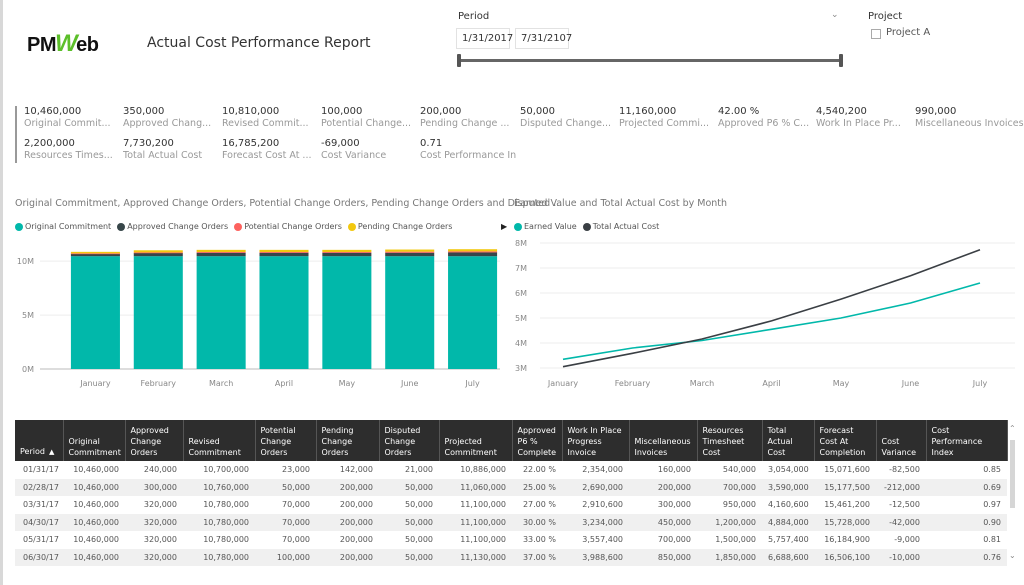  I want to click on table-cell: 850,000, so click(663, 557).